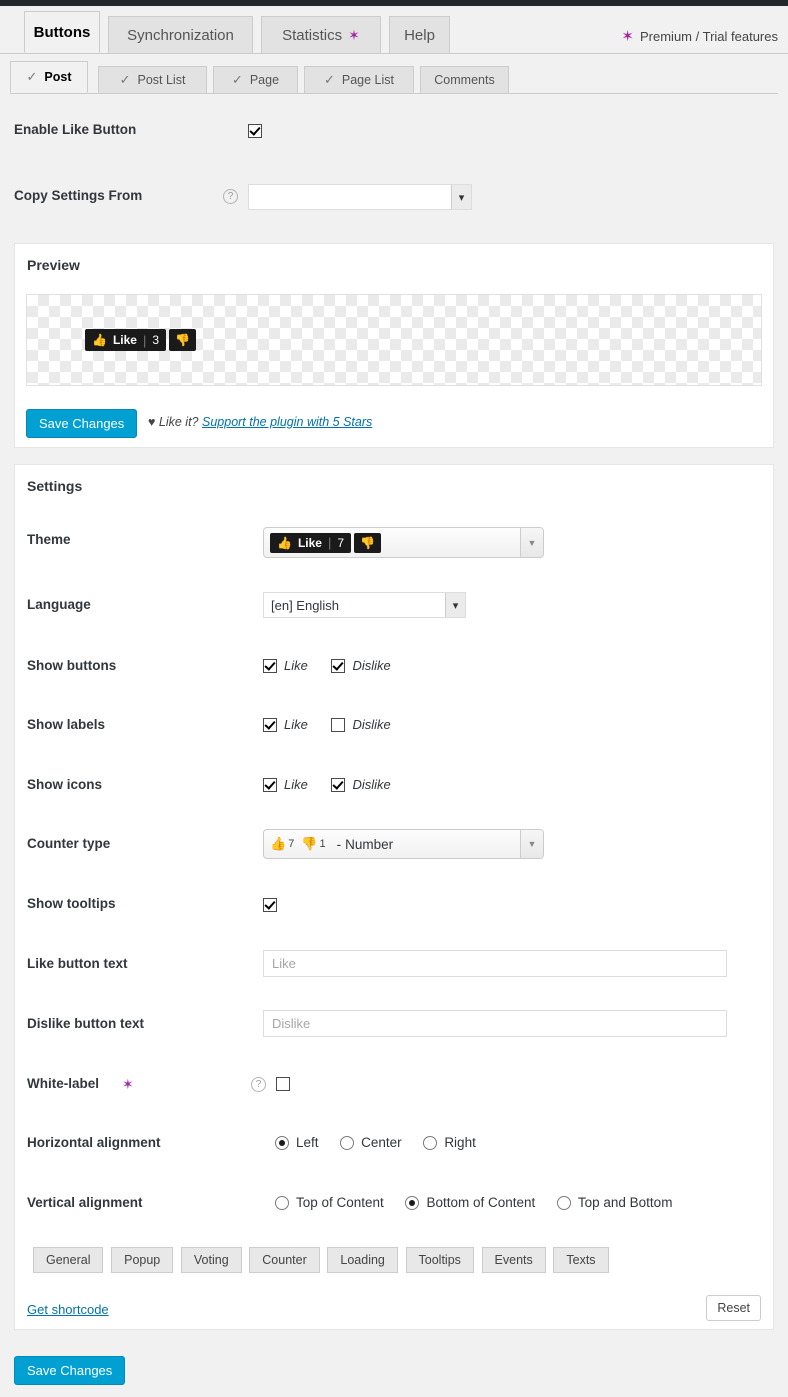 This screenshot has height=1397, width=788. What do you see at coordinates (296, 665) in the screenshot?
I see `show-buttons-like-label: Like` at bounding box center [296, 665].